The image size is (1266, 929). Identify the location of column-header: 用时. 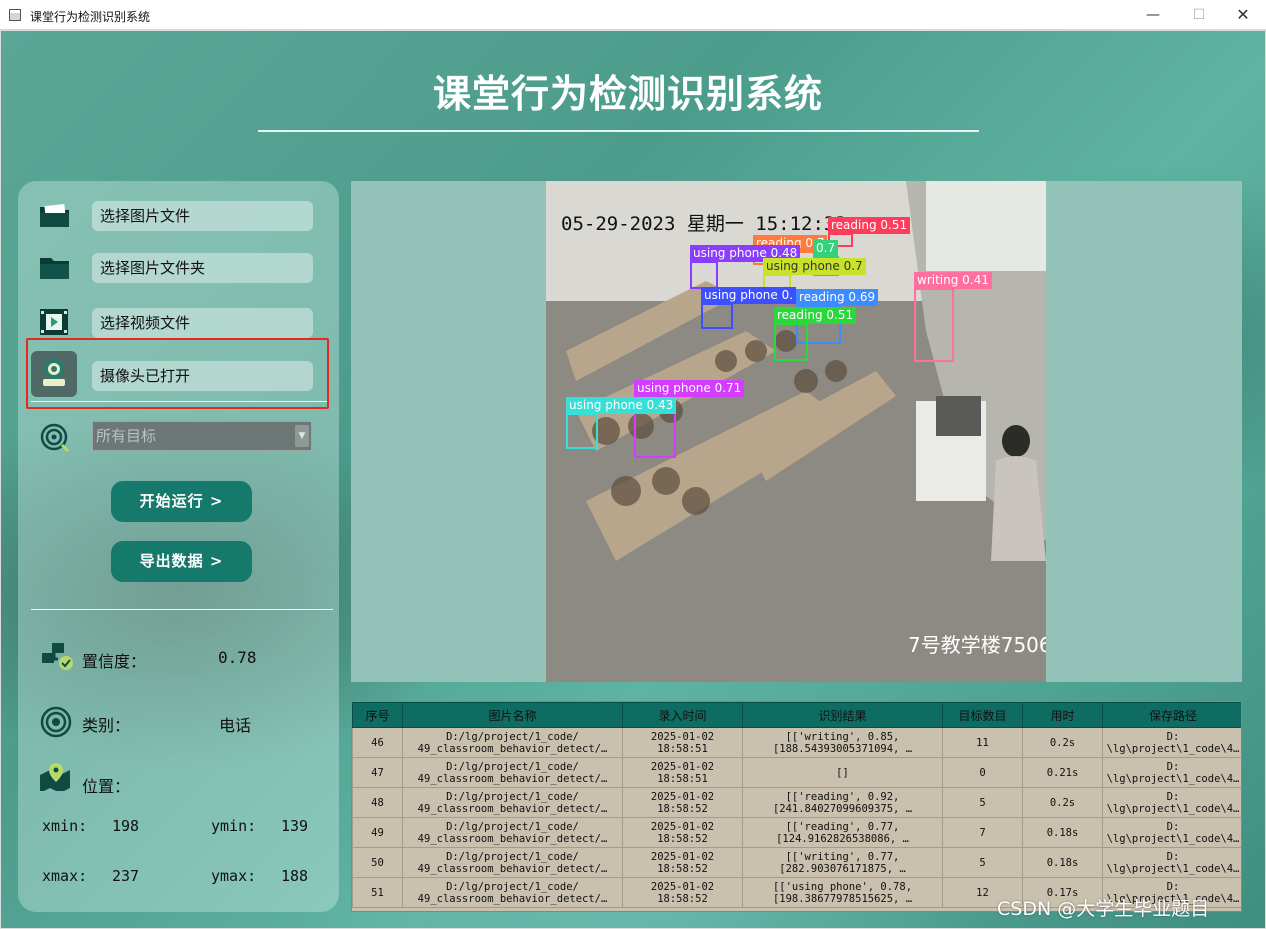
(1062, 715).